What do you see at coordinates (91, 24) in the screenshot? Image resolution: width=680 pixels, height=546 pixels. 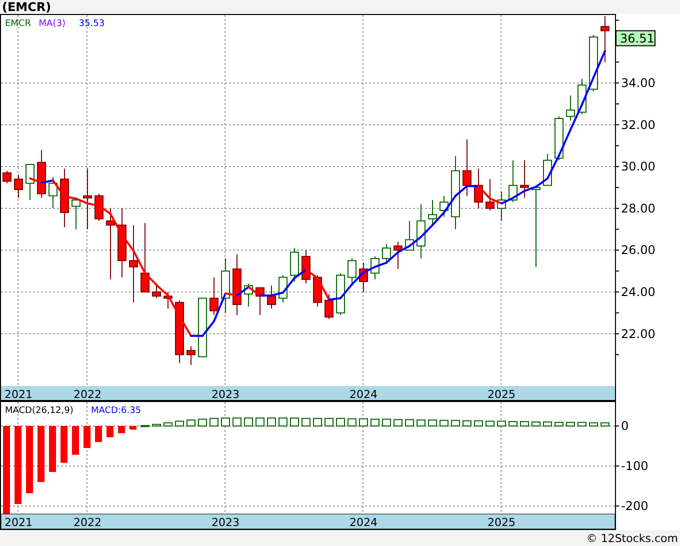 I see `legend-label: 35.53` at bounding box center [91, 24].